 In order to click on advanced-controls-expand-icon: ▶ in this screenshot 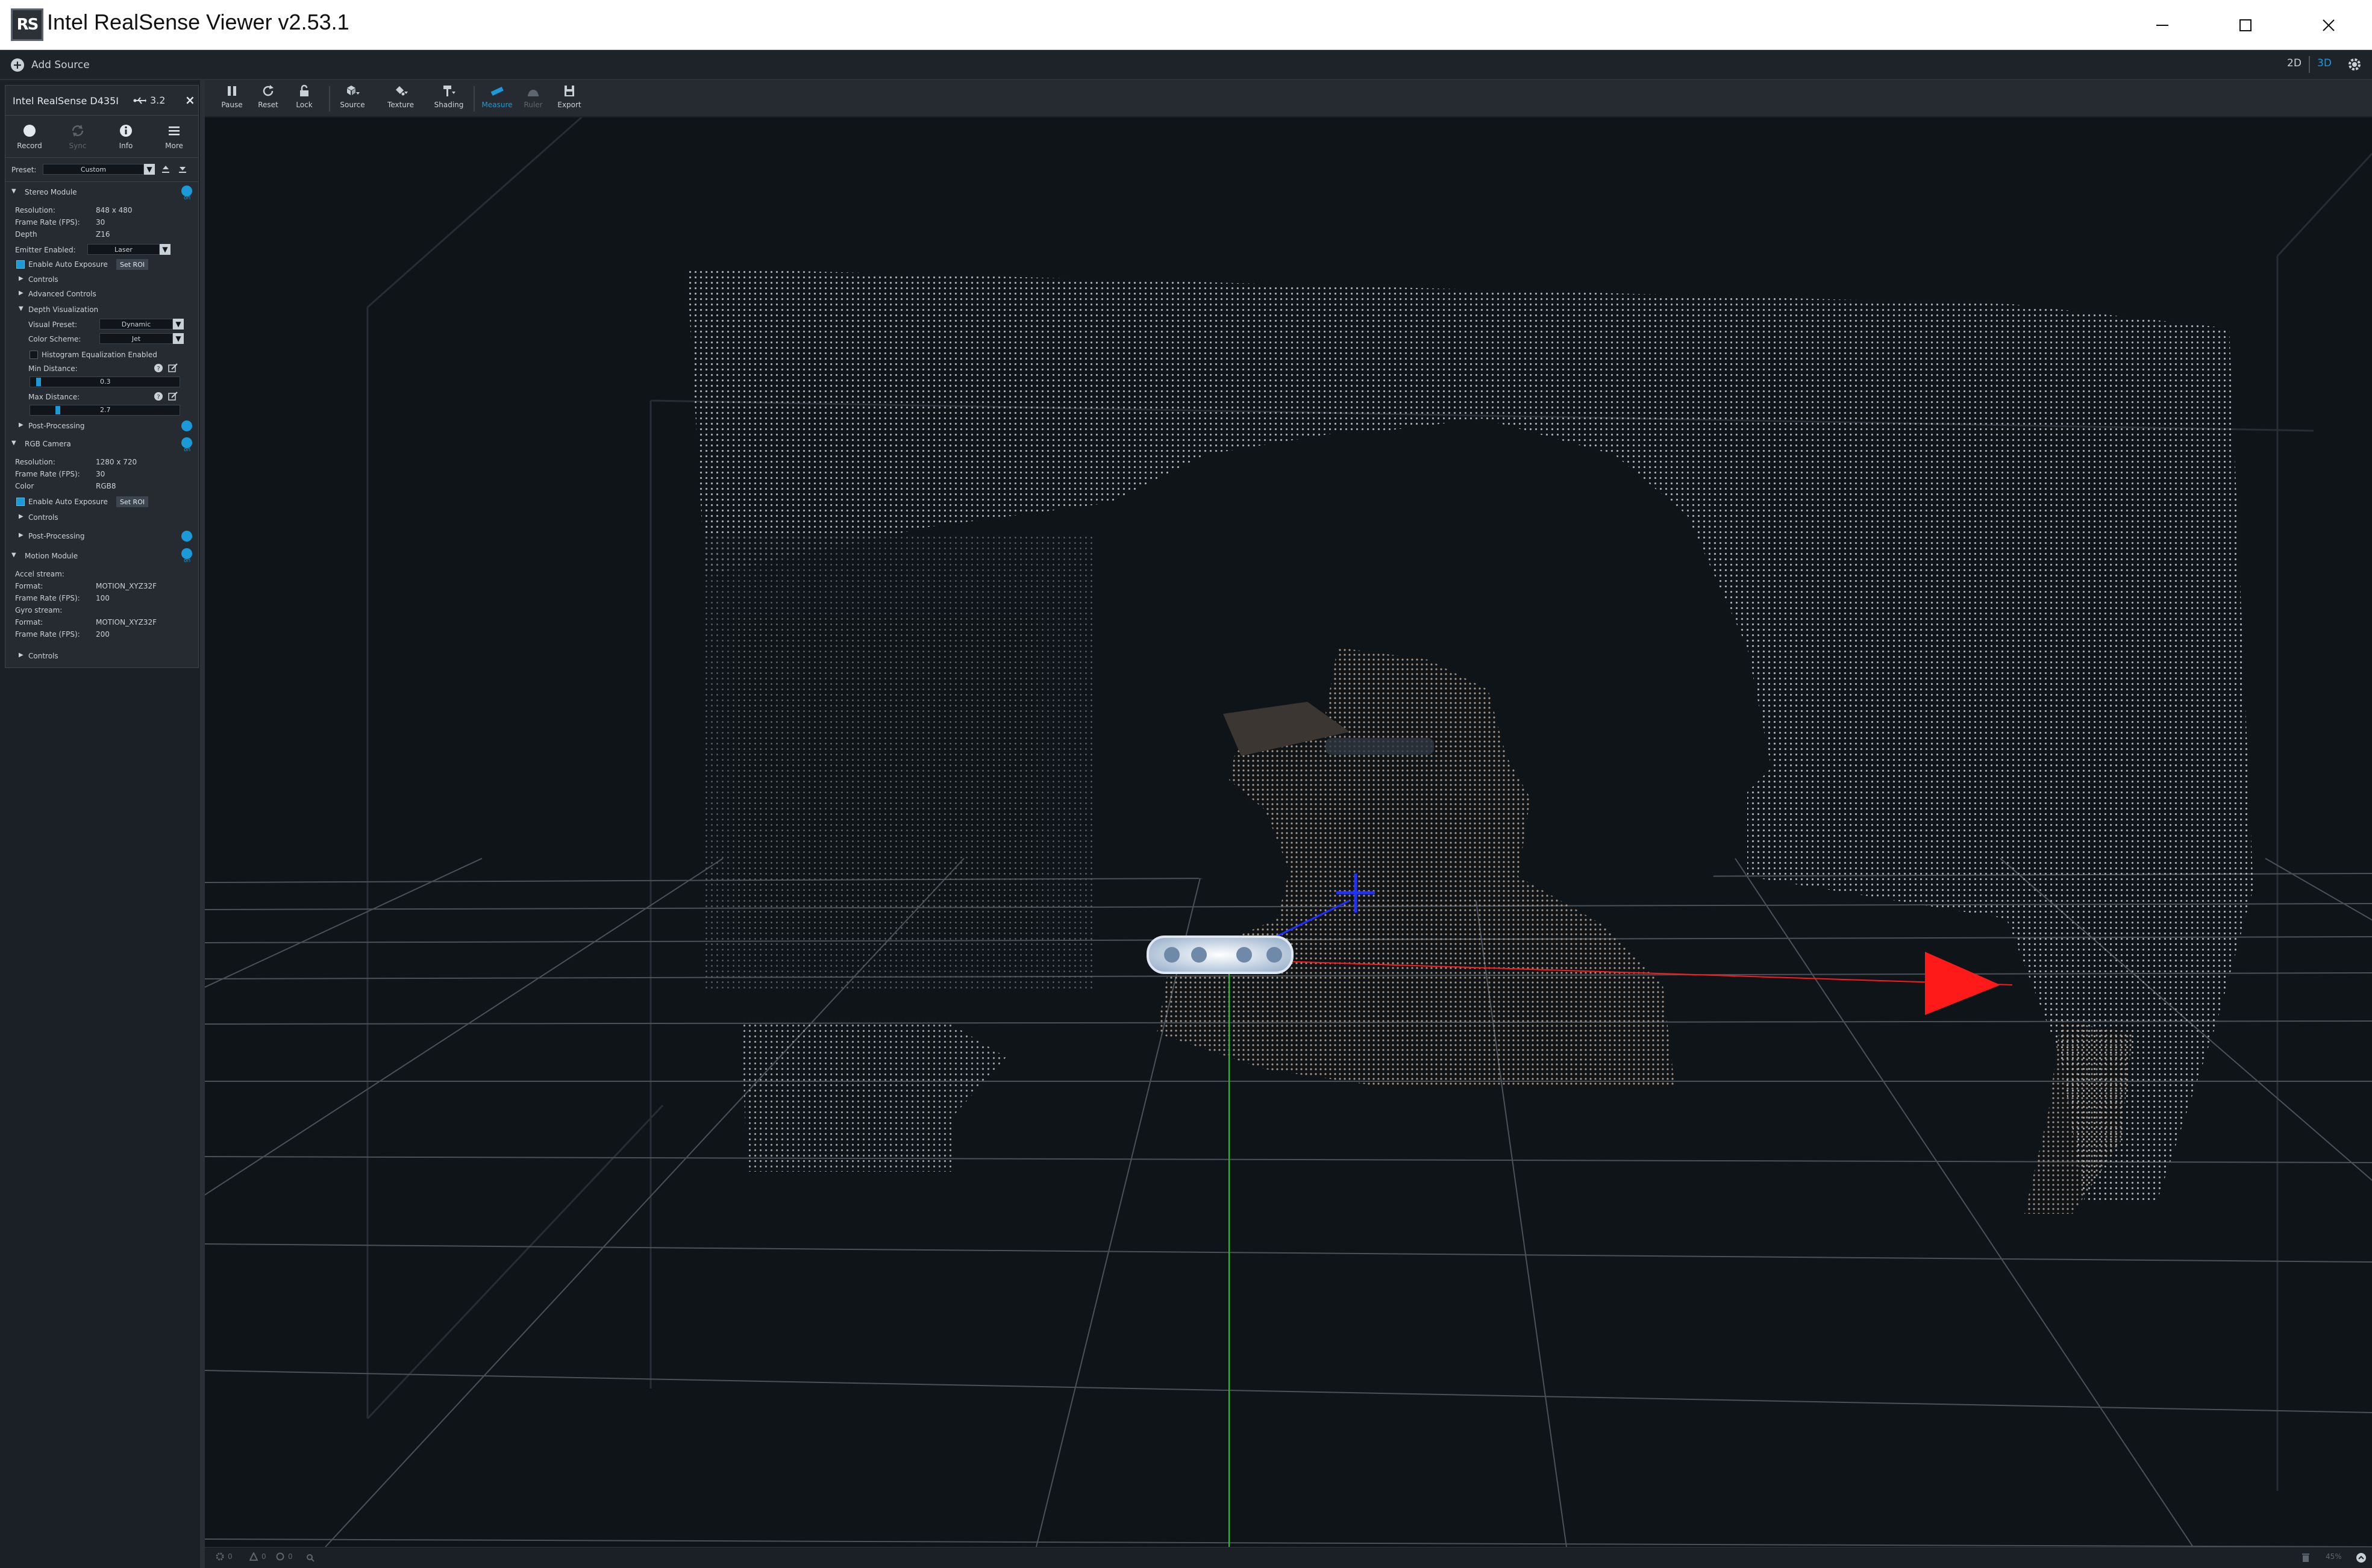, I will do `click(21, 293)`.